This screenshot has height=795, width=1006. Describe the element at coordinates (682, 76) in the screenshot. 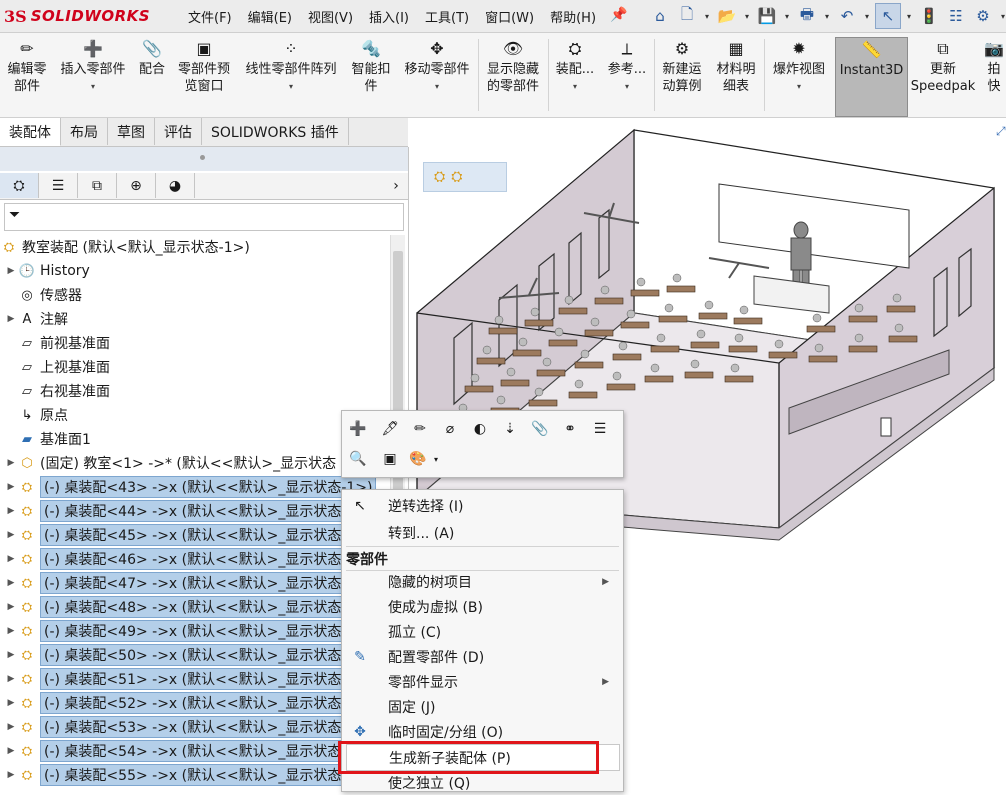

I see `new-motion-study-button: ⚙ 新建运 动算例` at that location.